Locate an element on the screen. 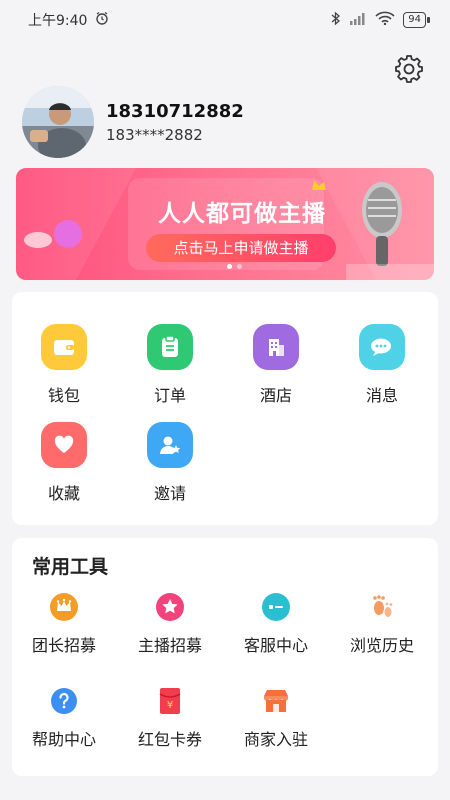  tool-label: 团长招募 is located at coordinates (63, 645).